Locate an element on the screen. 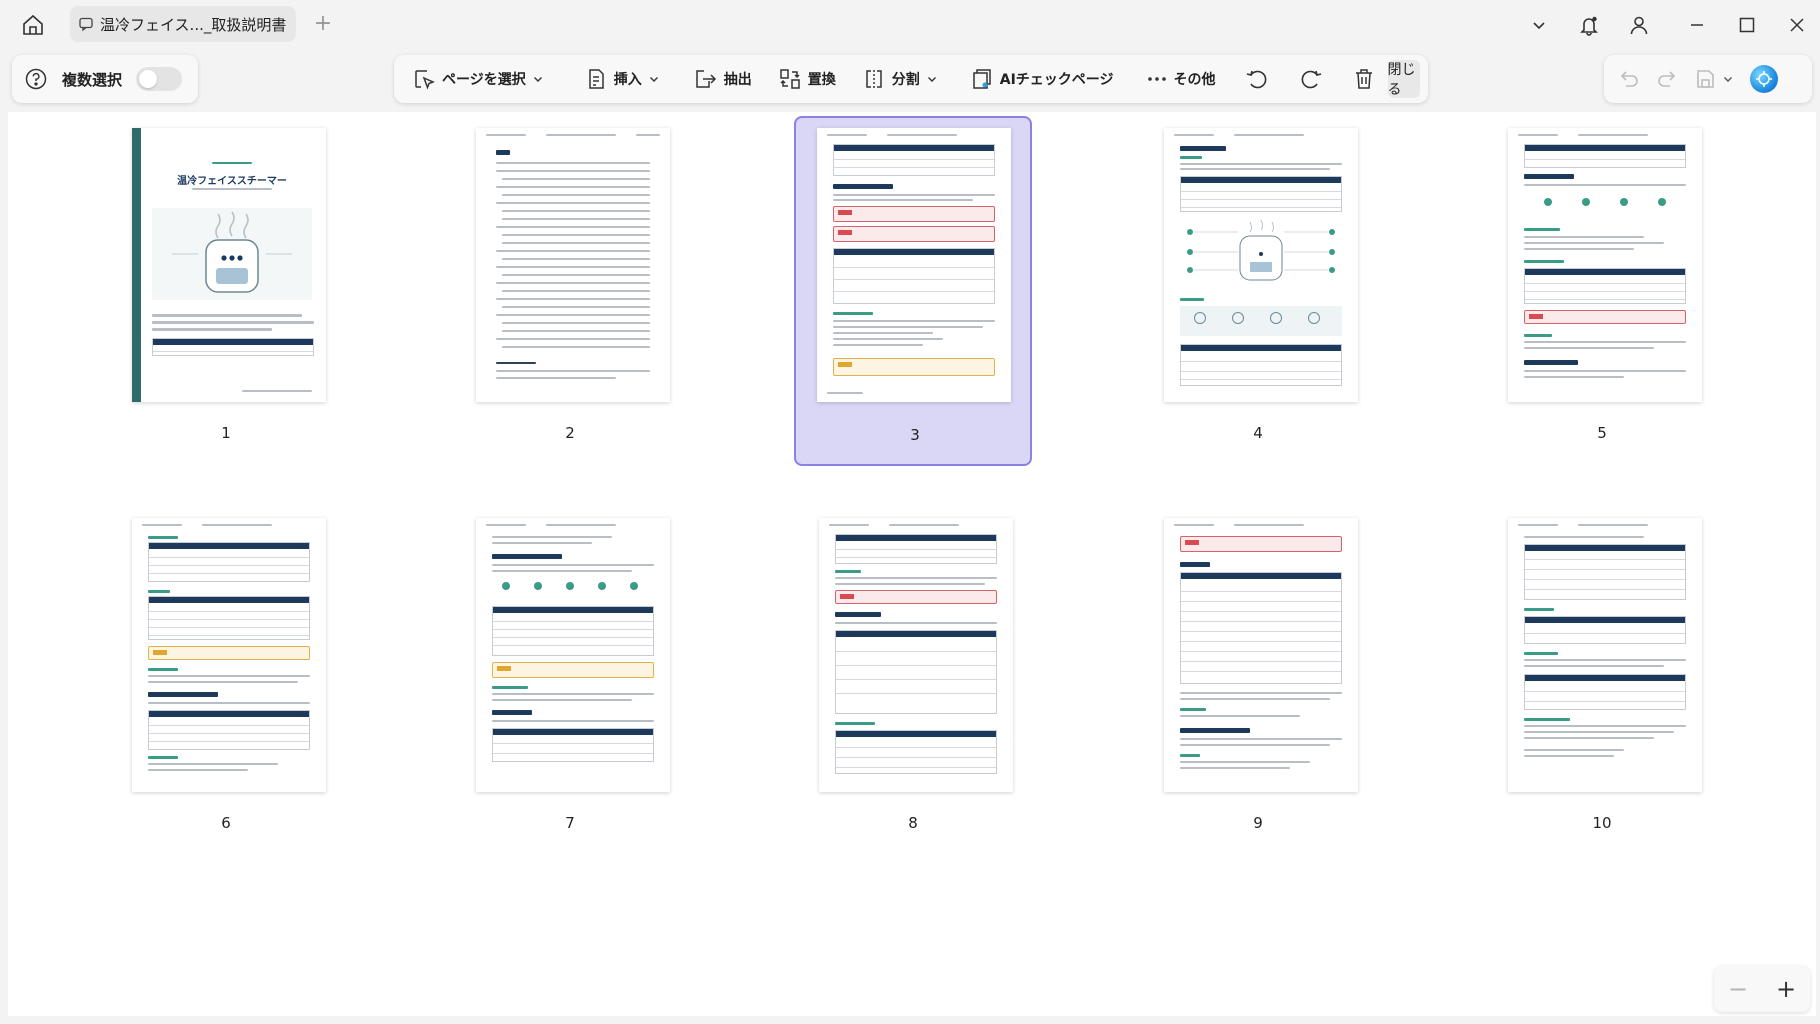  maximize-icon is located at coordinates (1747, 25).